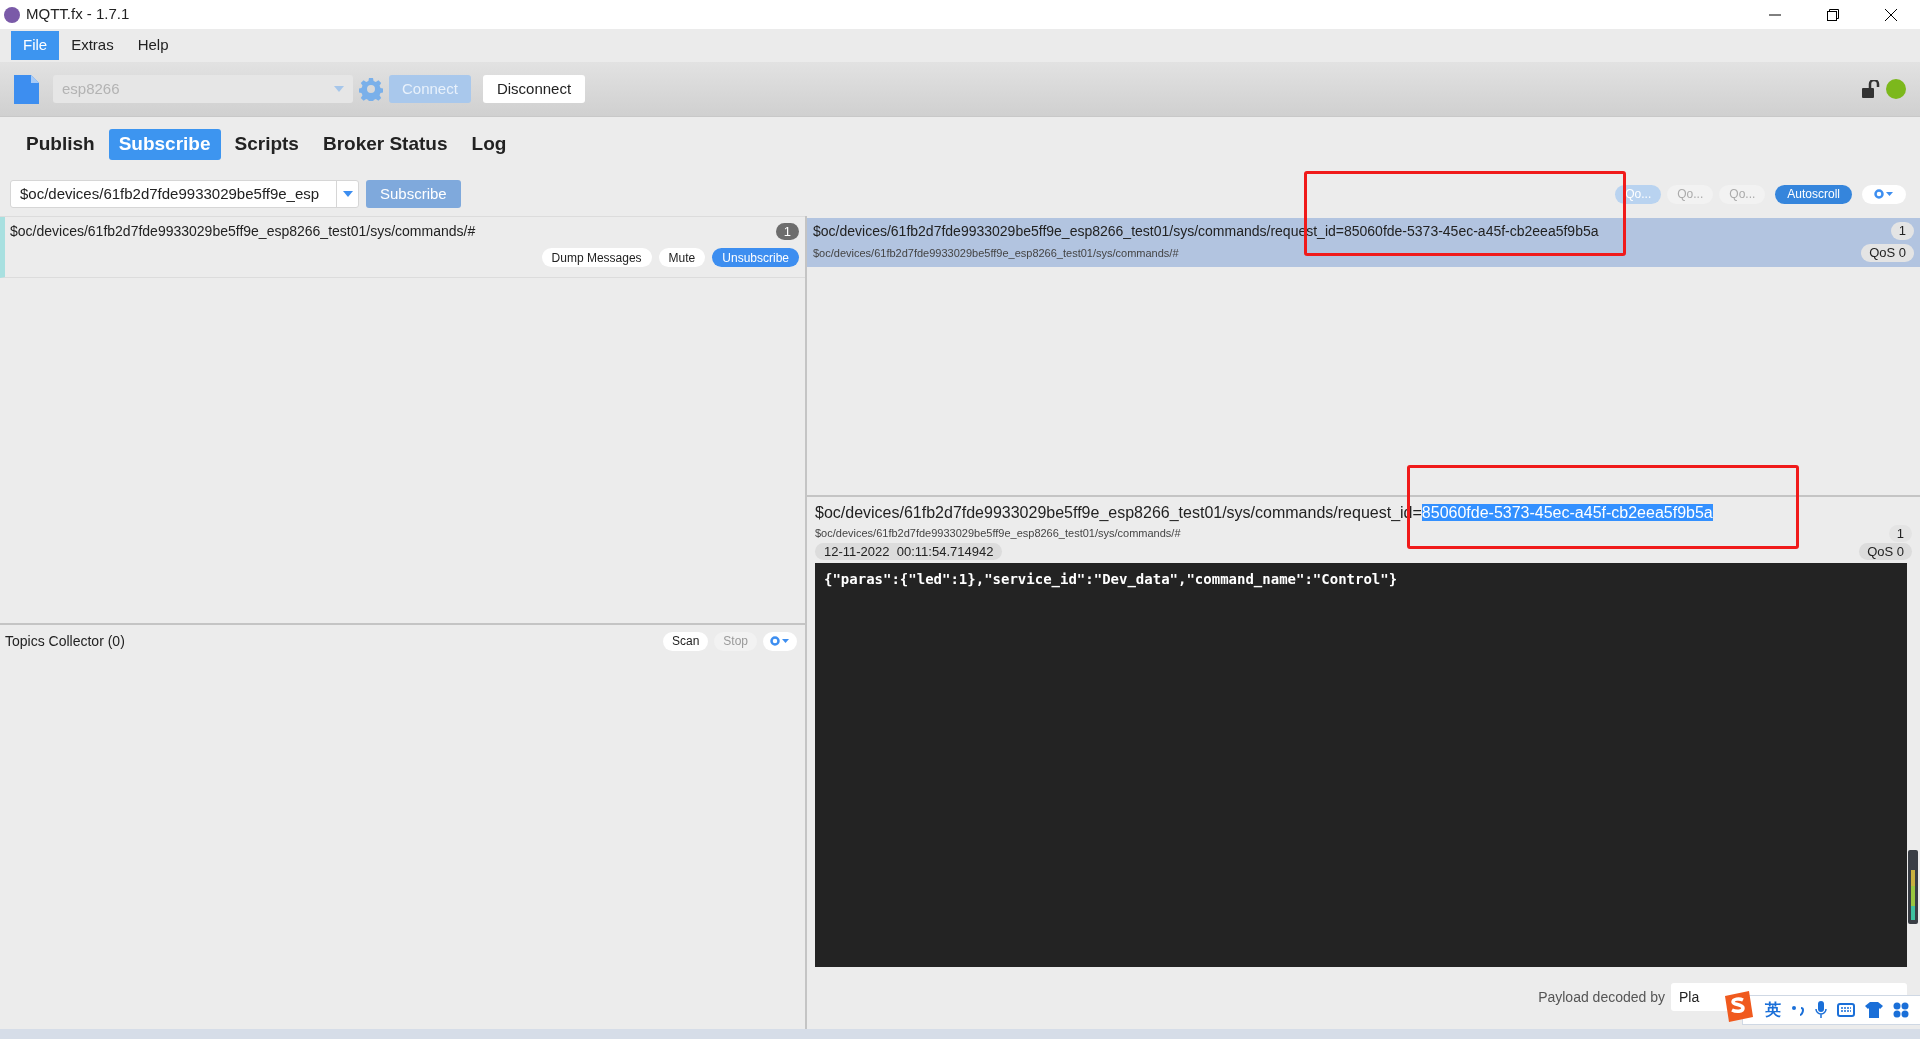 This screenshot has width=1920, height=1039. Describe the element at coordinates (1601, 997) in the screenshot. I see `decoder-label: Payload decoded by` at that location.